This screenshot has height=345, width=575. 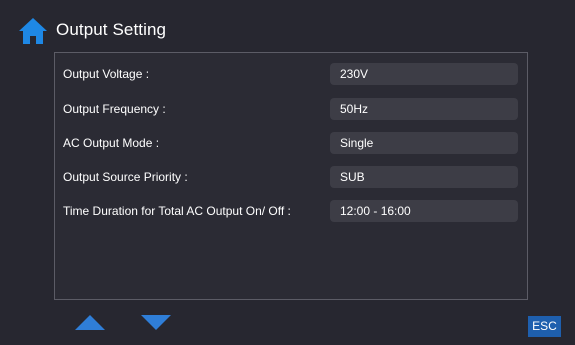 What do you see at coordinates (106, 74) in the screenshot?
I see `setting-label: Output Voltage :` at bounding box center [106, 74].